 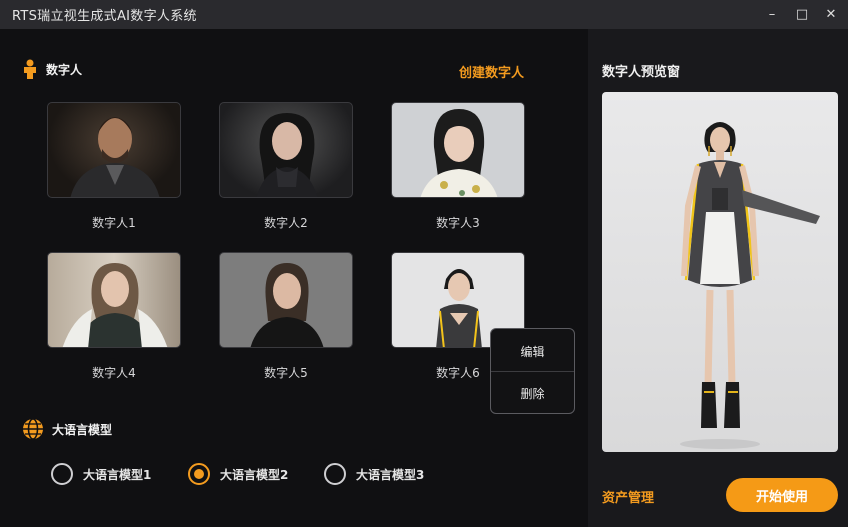 I want to click on maximize-icon: □, so click(x=802, y=14).